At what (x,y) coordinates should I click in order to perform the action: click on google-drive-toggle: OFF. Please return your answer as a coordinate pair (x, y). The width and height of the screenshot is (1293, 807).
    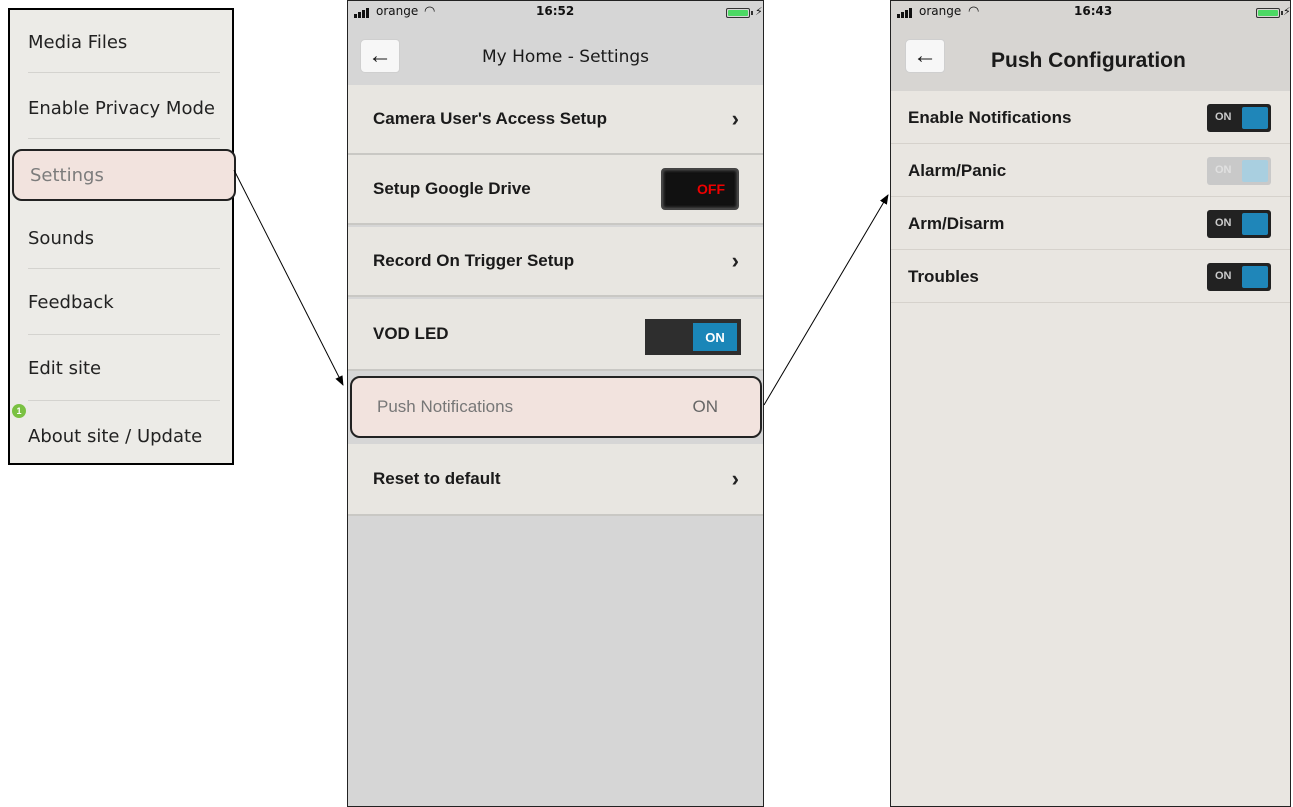
    Looking at the image, I should click on (700, 189).